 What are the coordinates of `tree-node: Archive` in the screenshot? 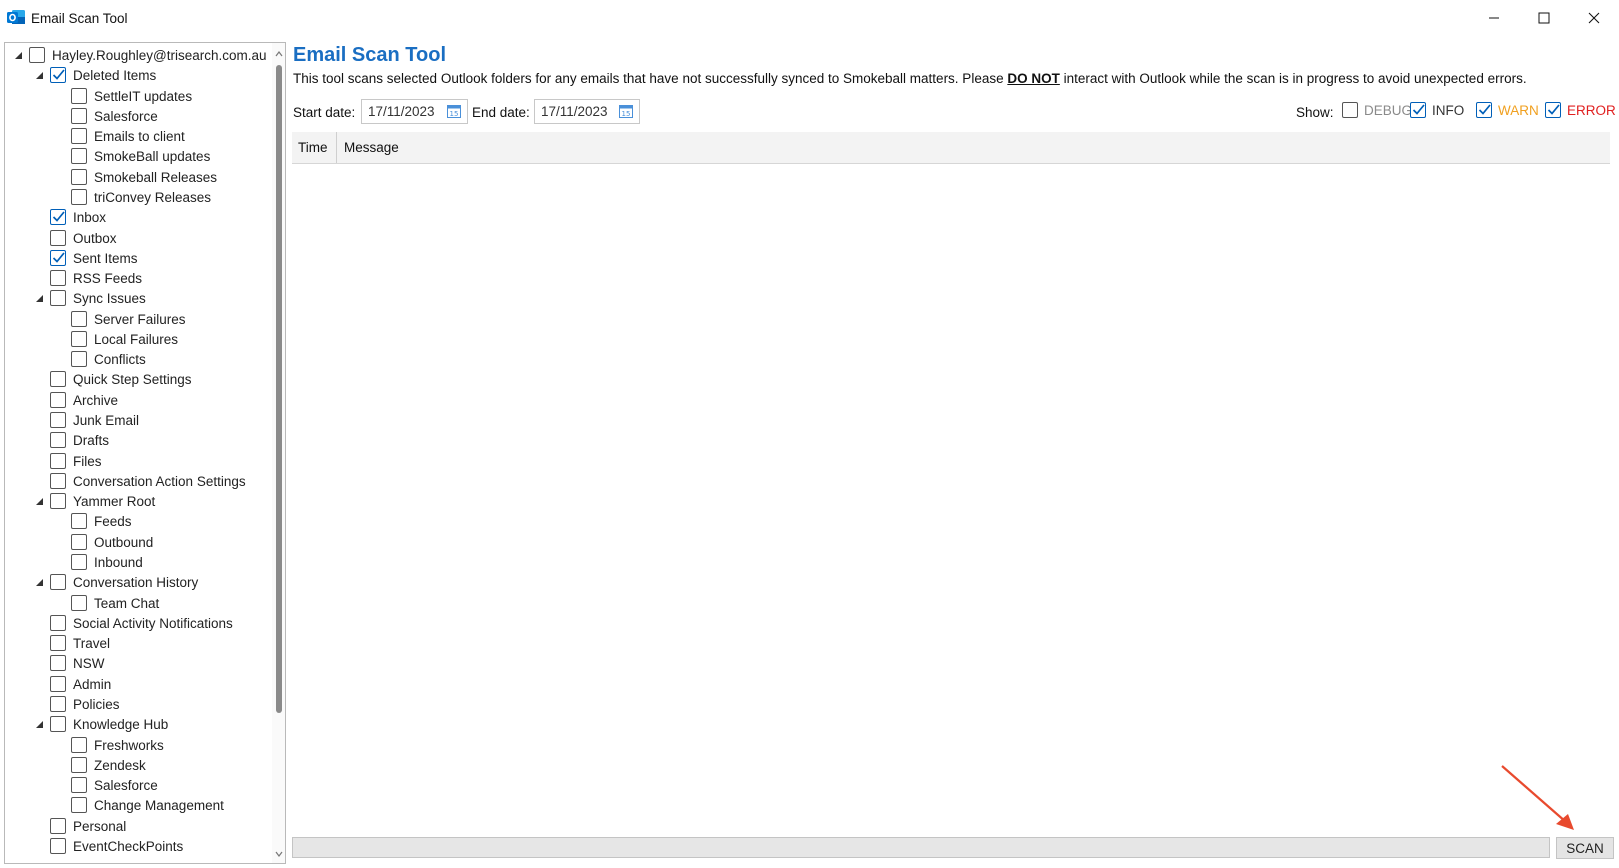 It's located at (84, 400).